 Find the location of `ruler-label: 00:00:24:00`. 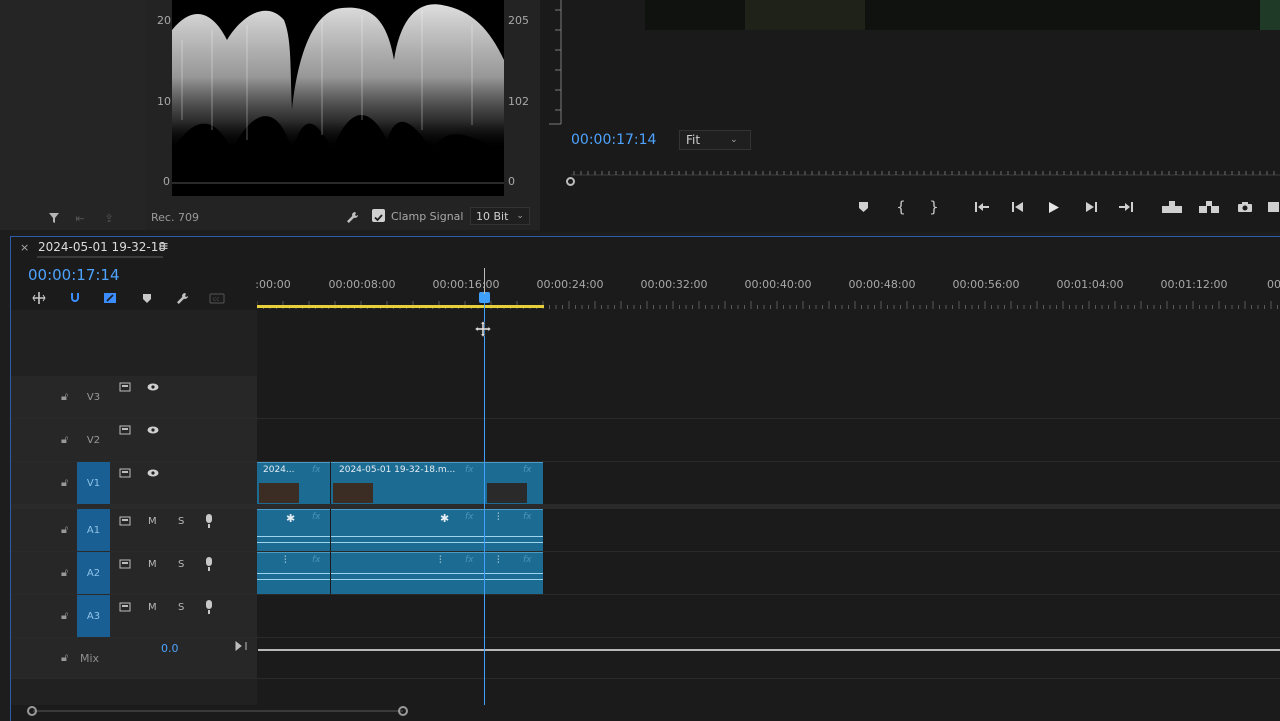

ruler-label: 00:00:24:00 is located at coordinates (570, 284).